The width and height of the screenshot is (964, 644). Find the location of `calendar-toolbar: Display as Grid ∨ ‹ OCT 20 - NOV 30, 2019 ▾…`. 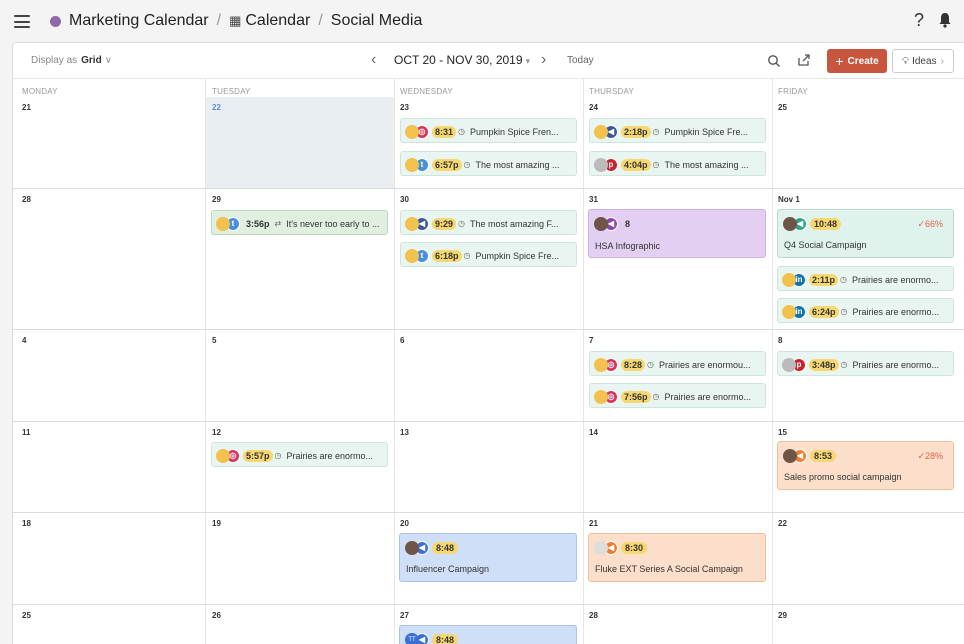

calendar-toolbar: Display as Grid ∨ ‹ OCT 20 - NOV 30, 2019 ▾… is located at coordinates (488, 61).